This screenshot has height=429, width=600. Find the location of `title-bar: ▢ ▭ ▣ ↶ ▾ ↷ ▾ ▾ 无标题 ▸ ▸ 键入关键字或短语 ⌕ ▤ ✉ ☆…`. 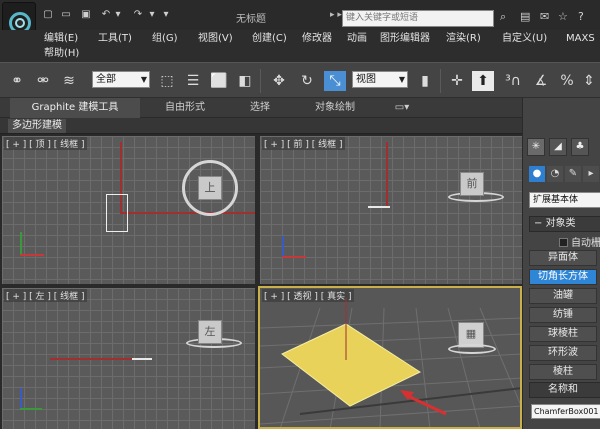

title-bar: ▢ ▭ ▣ ↶ ▾ ↷ ▾ ▾ 无标题 ▸ ▸ 键入关键字或短语 ⌕ ▤ ✉ ☆… is located at coordinates (300, 22).